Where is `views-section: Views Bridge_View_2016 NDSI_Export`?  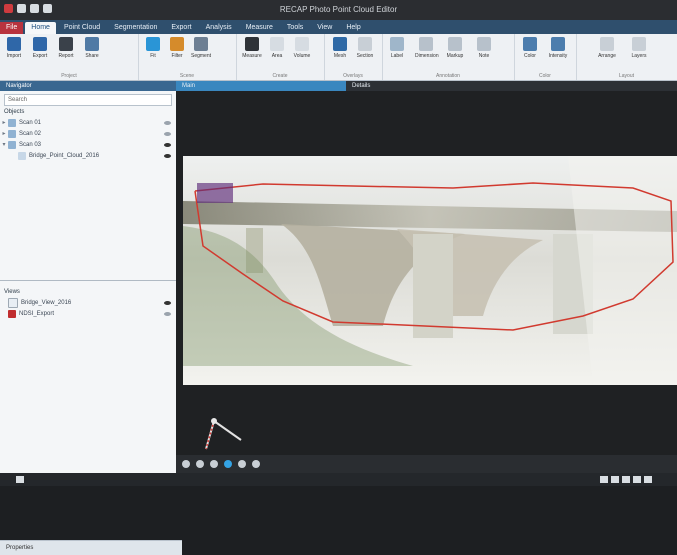
views-section: Views Bridge_View_2016 NDSI_Export is located at coordinates (88, 302).